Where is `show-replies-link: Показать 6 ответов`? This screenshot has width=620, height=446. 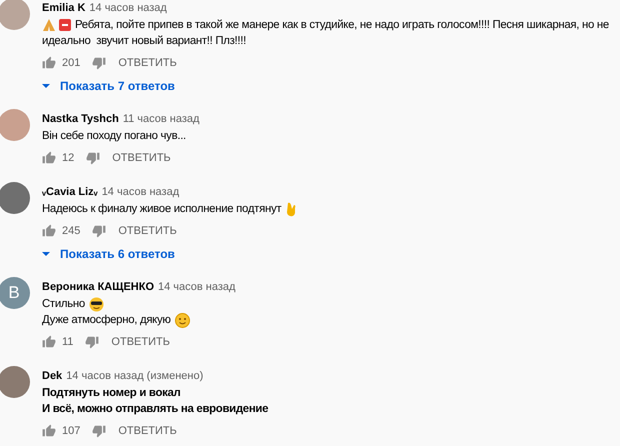 show-replies-link: Показать 6 ответов is located at coordinates (108, 254).